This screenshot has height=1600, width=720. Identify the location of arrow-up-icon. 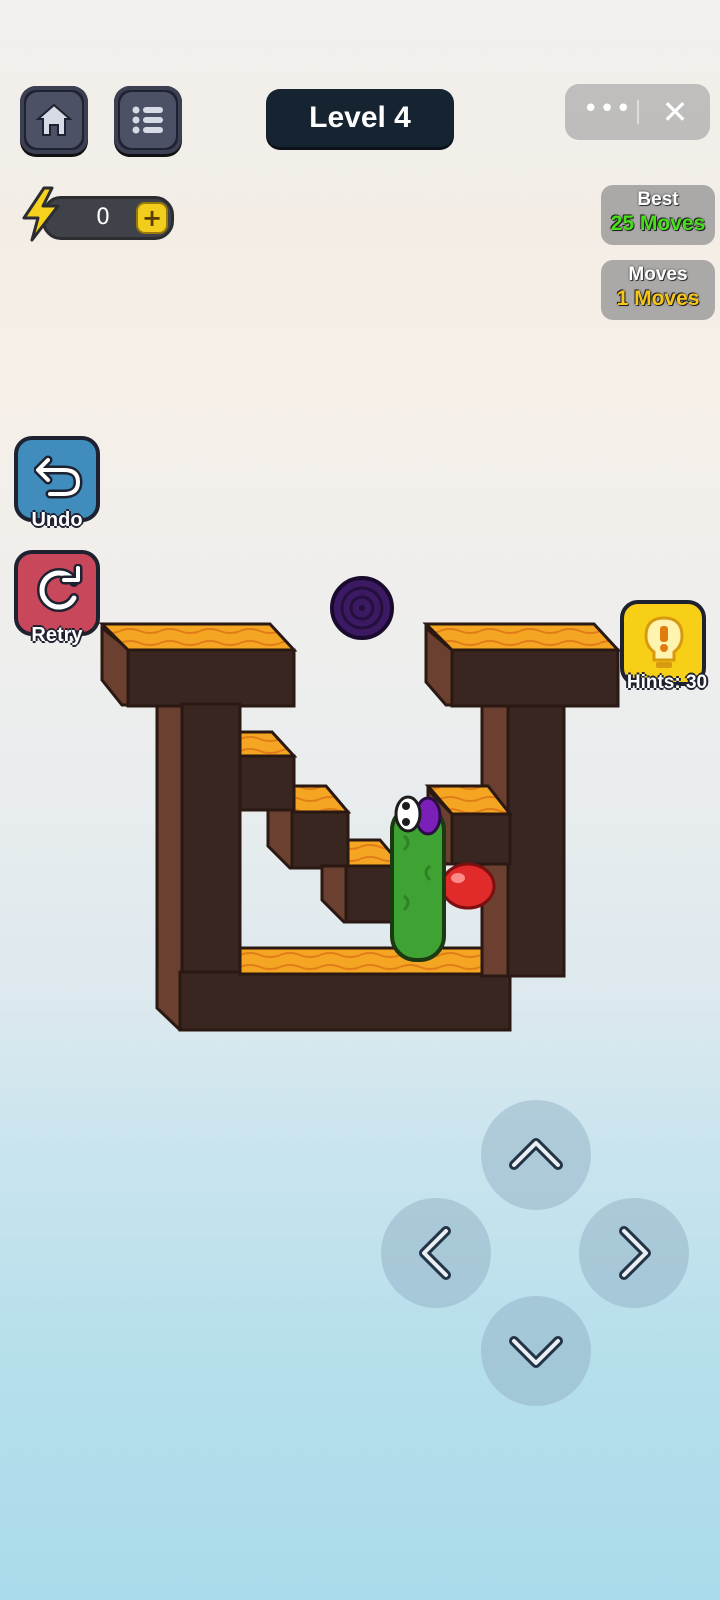
(536, 1154).